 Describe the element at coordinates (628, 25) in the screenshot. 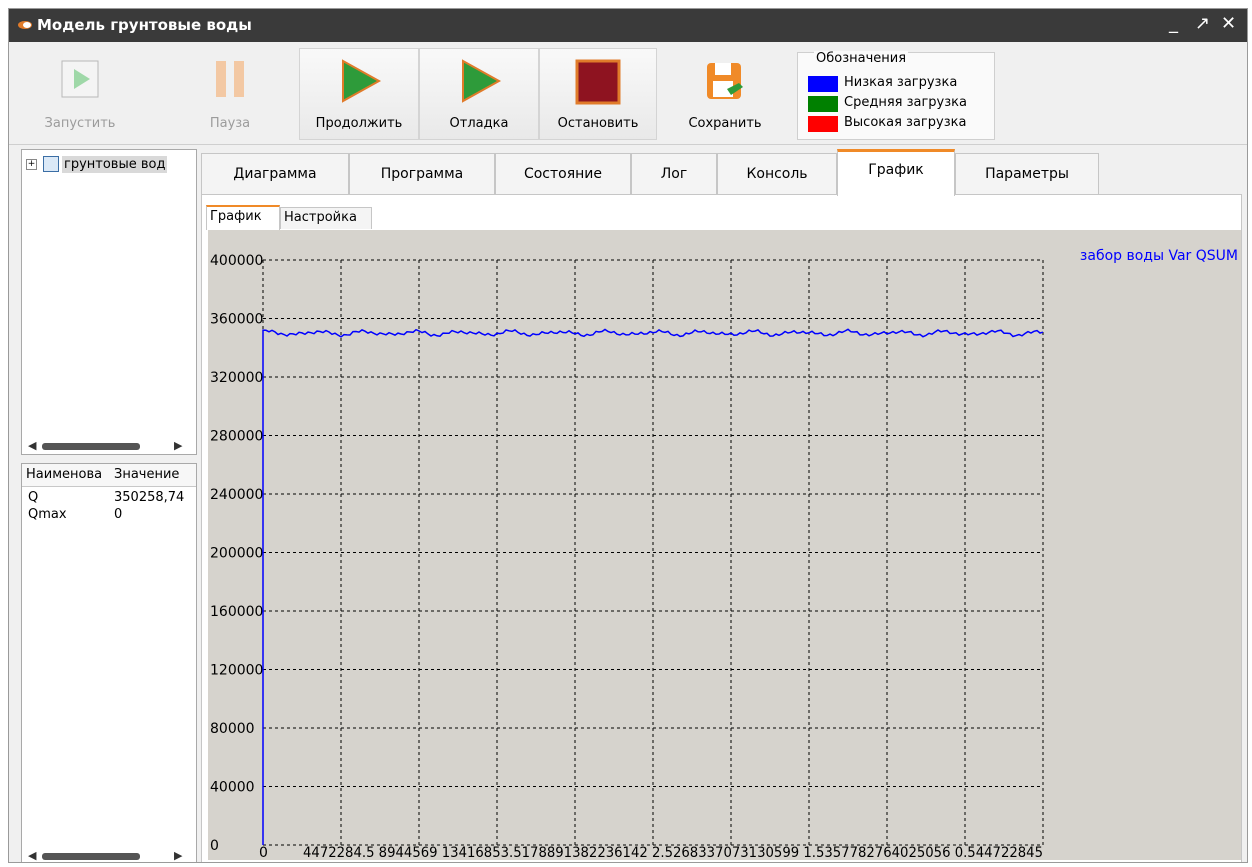

I see `title-bar: Модель грунтовые воды _ ↗ ✕` at that location.